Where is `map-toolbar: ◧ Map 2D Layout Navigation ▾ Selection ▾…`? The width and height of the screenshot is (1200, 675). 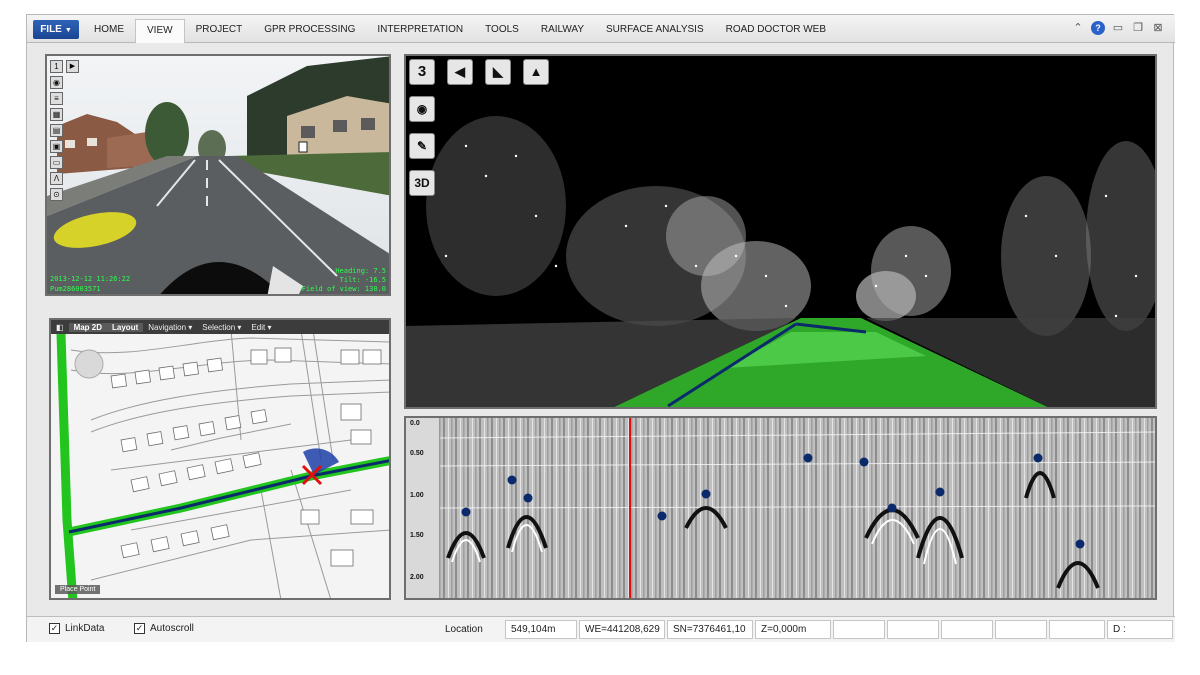 map-toolbar: ◧ Map 2D Layout Navigation ▾ Selection ▾… is located at coordinates (220, 327).